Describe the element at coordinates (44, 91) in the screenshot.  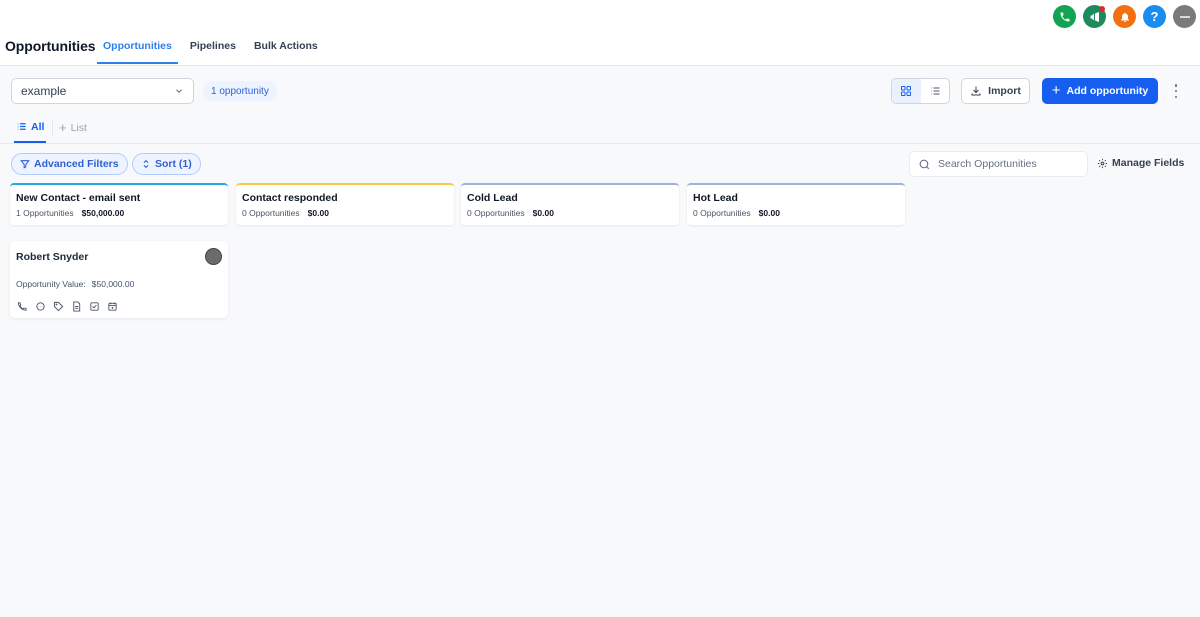
I see `pipeline-select-value: example` at that location.